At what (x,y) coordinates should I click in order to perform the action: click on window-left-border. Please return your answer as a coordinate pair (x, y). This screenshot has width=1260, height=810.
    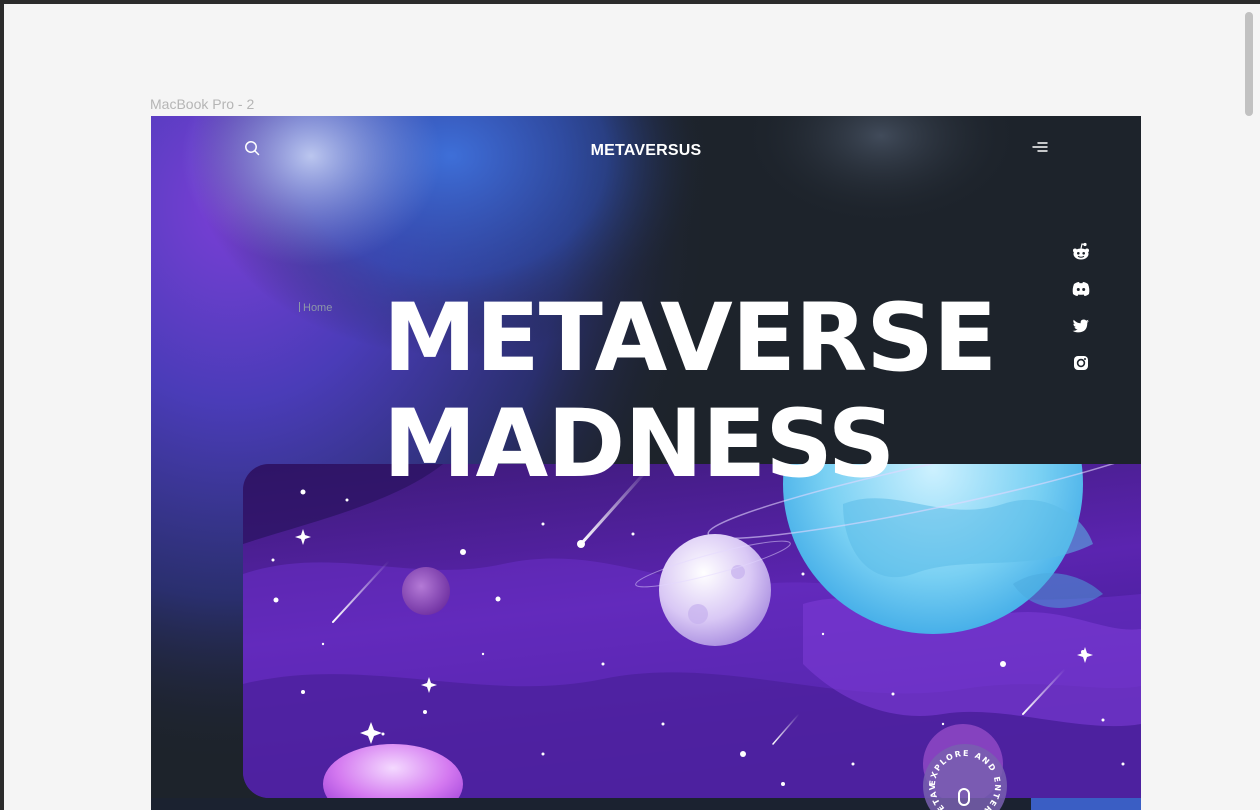
    Looking at the image, I should click on (2, 405).